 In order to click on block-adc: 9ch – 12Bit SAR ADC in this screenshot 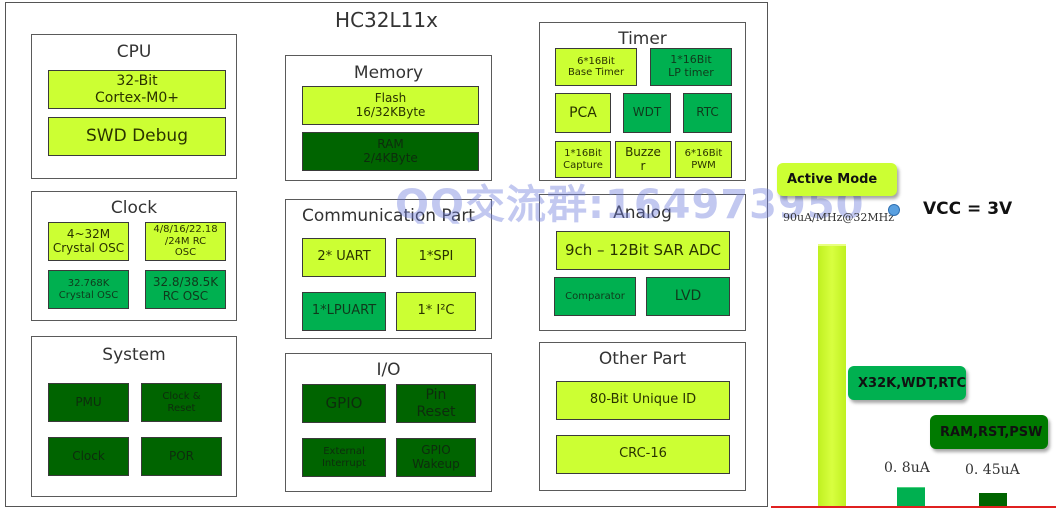, I will do `click(643, 250)`.